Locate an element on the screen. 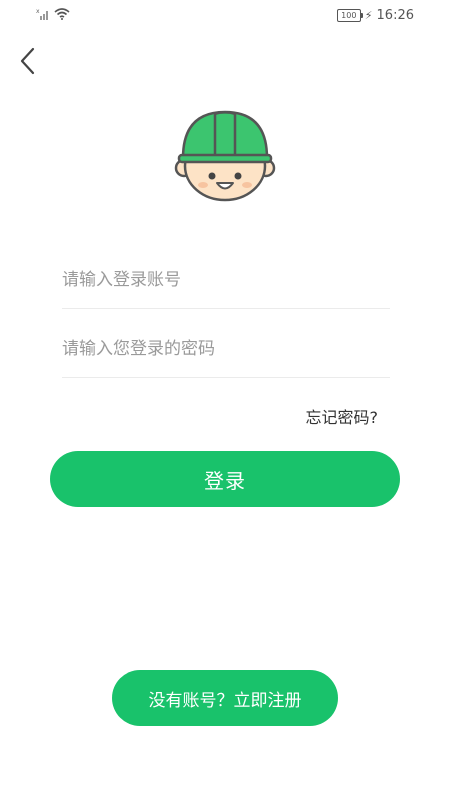  charging-icon: ⚡ is located at coordinates (368, 15).